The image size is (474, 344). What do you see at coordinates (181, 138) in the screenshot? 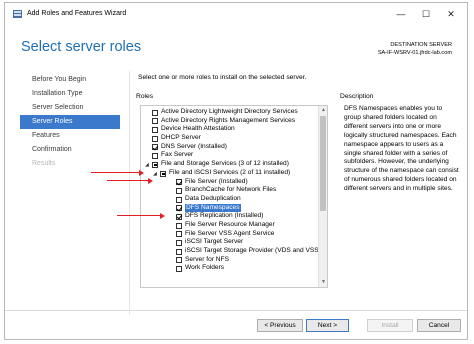
I see `role-label: DHCP Server` at bounding box center [181, 138].